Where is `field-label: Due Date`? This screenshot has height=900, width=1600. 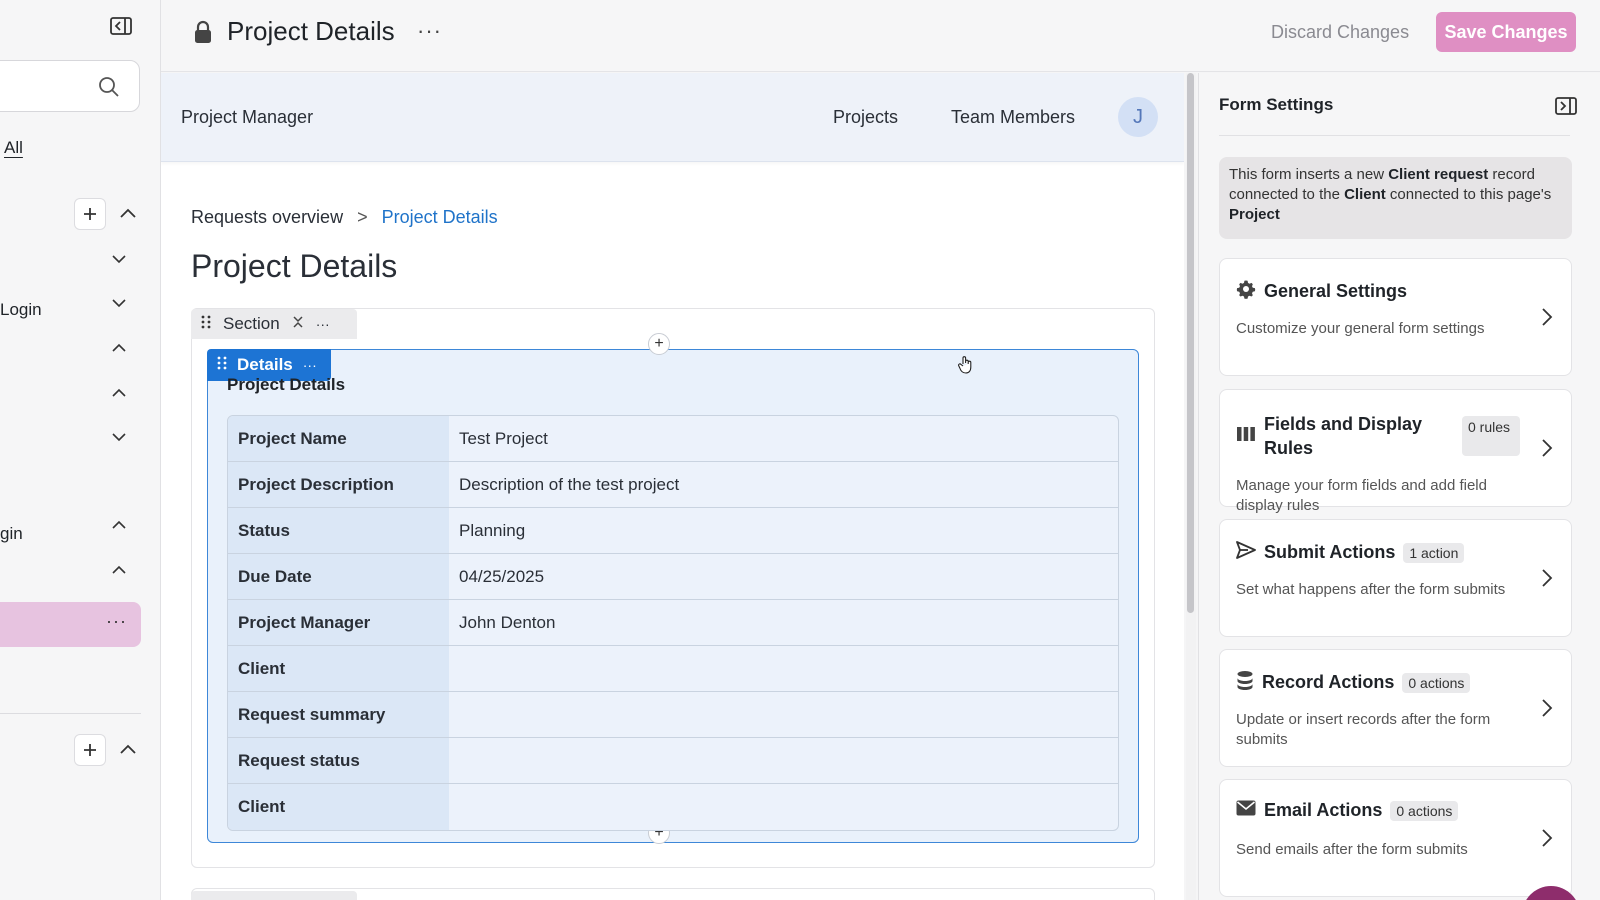 field-label: Due Date is located at coordinates (338, 577).